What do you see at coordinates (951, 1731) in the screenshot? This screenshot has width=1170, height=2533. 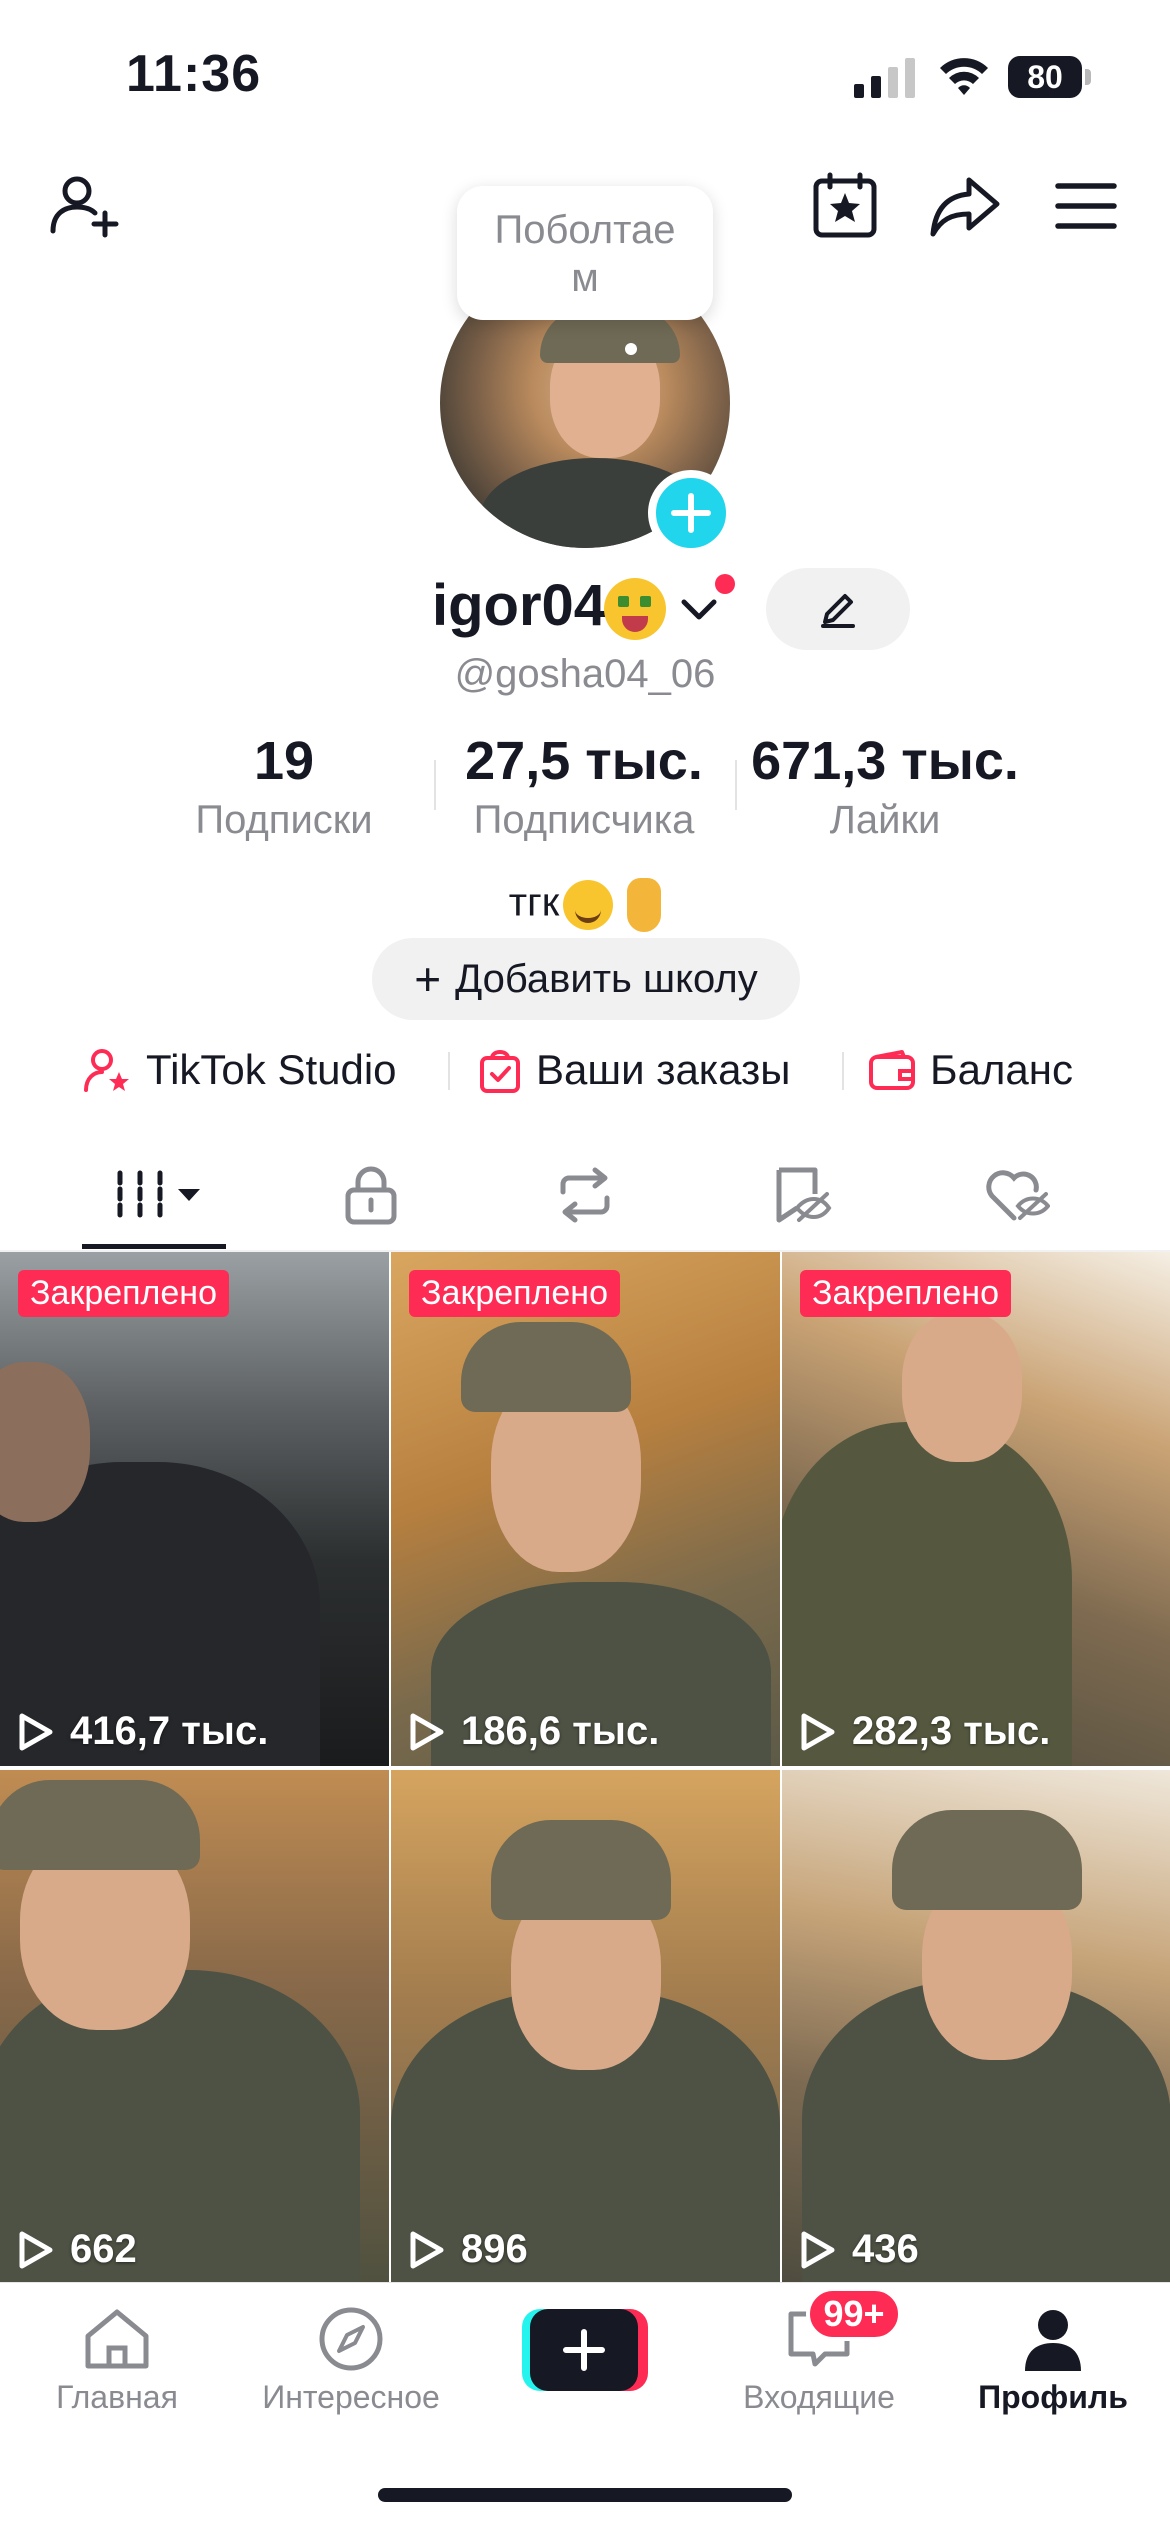 I see `view-count-value: 282,3 тыс.` at bounding box center [951, 1731].